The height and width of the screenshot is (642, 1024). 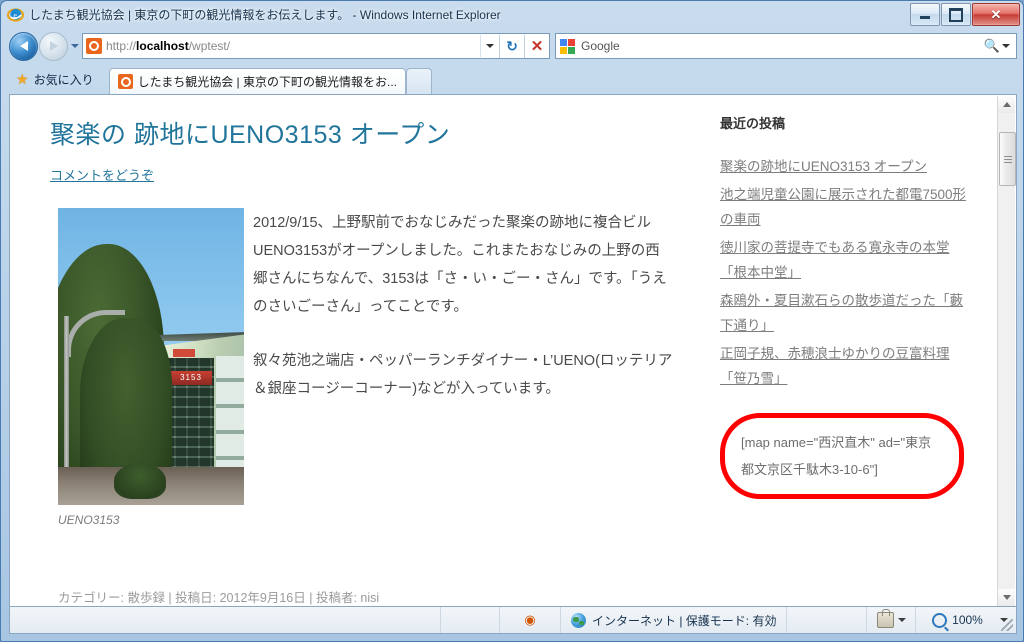 I want to click on status-spacer, so click(x=470, y=620).